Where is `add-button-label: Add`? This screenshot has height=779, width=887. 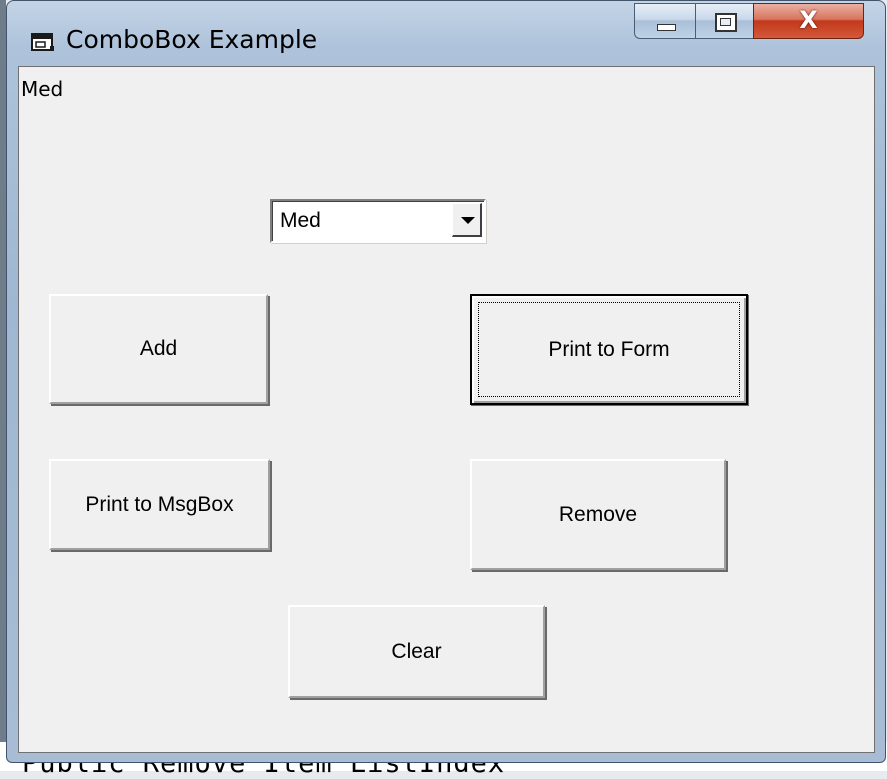 add-button-label: Add is located at coordinates (158, 348).